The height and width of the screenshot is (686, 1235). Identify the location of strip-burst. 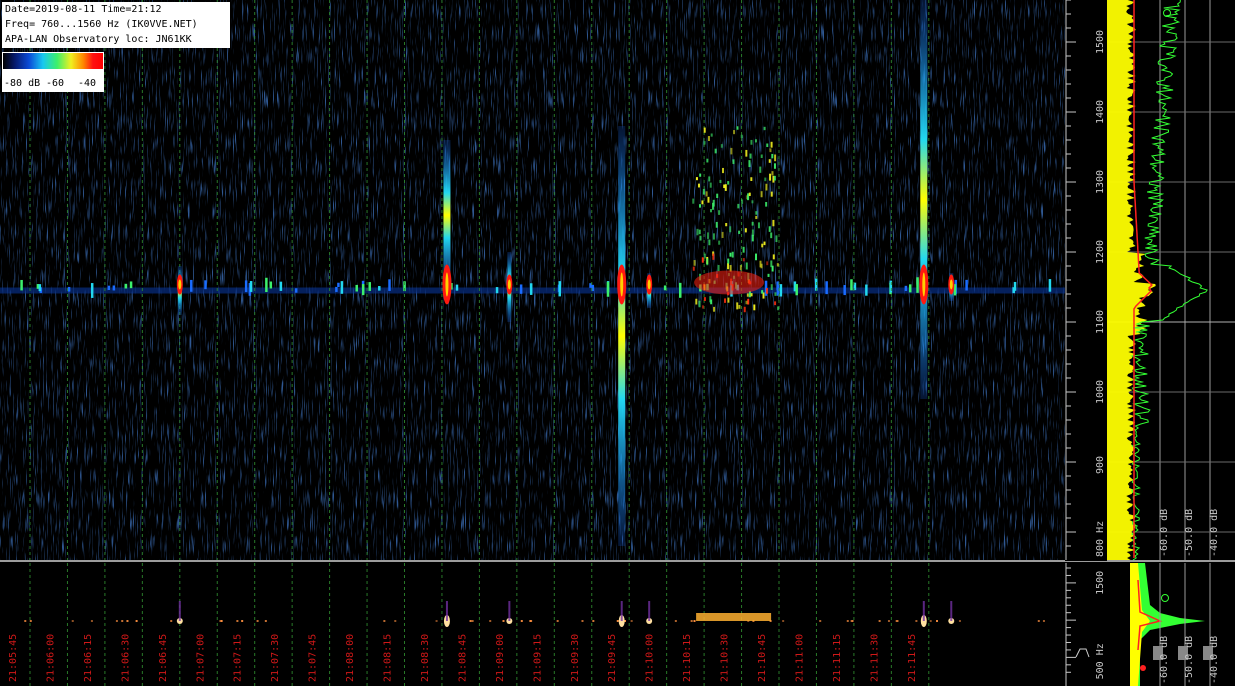
(734, 617).